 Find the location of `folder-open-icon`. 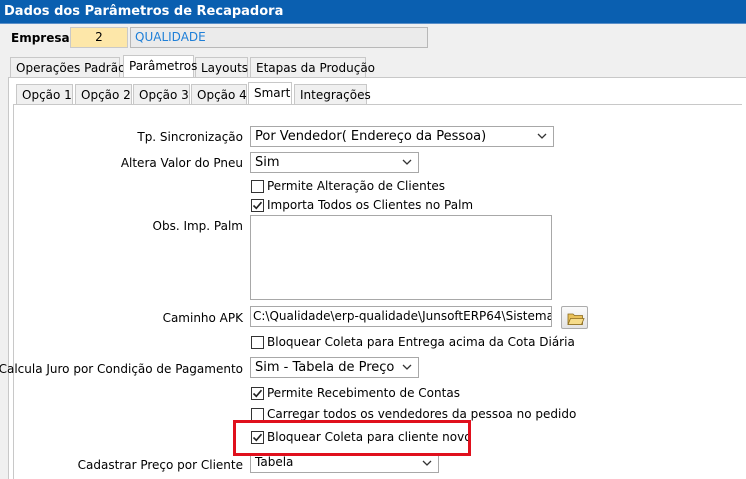

folder-open-icon is located at coordinates (576, 319).